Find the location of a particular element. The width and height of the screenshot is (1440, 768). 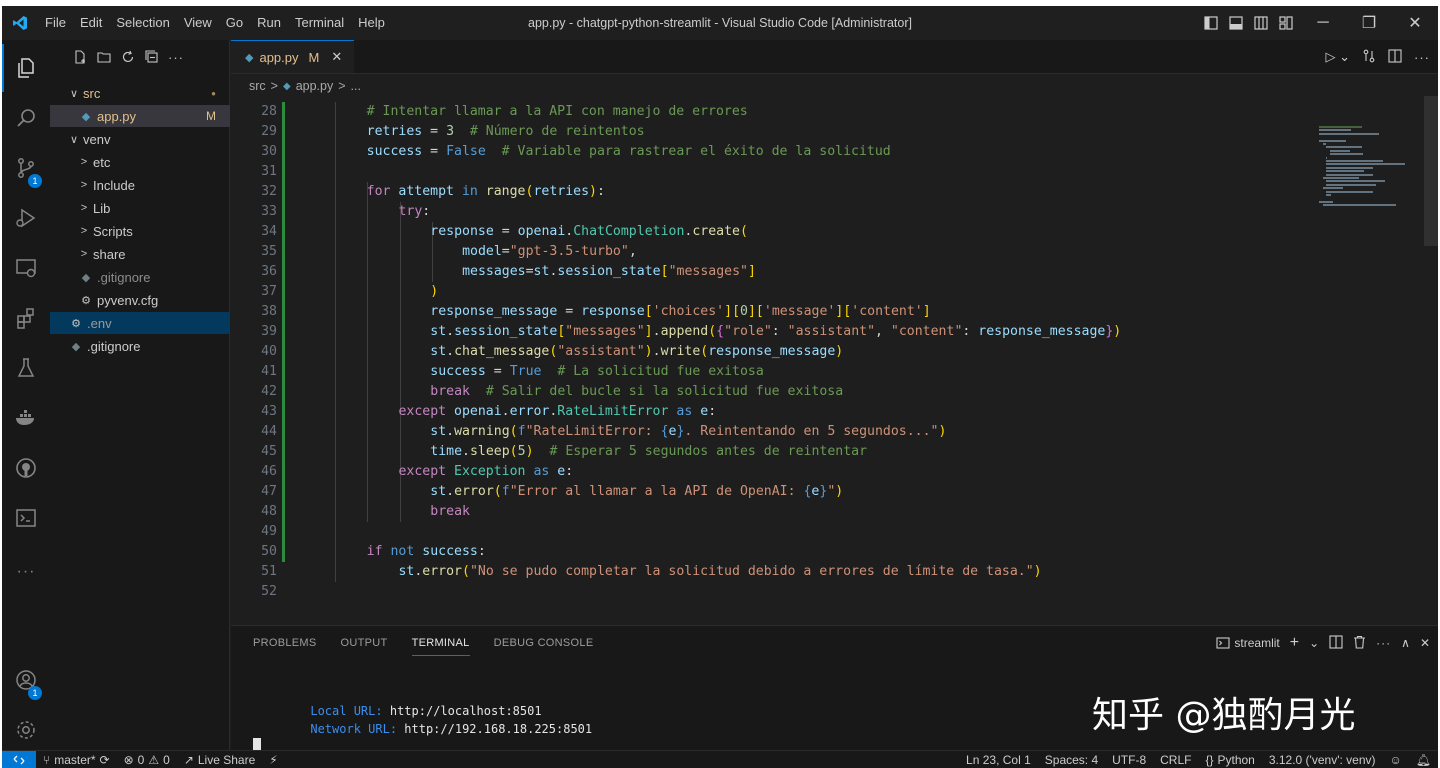

open-changes-icon is located at coordinates (1369, 57).